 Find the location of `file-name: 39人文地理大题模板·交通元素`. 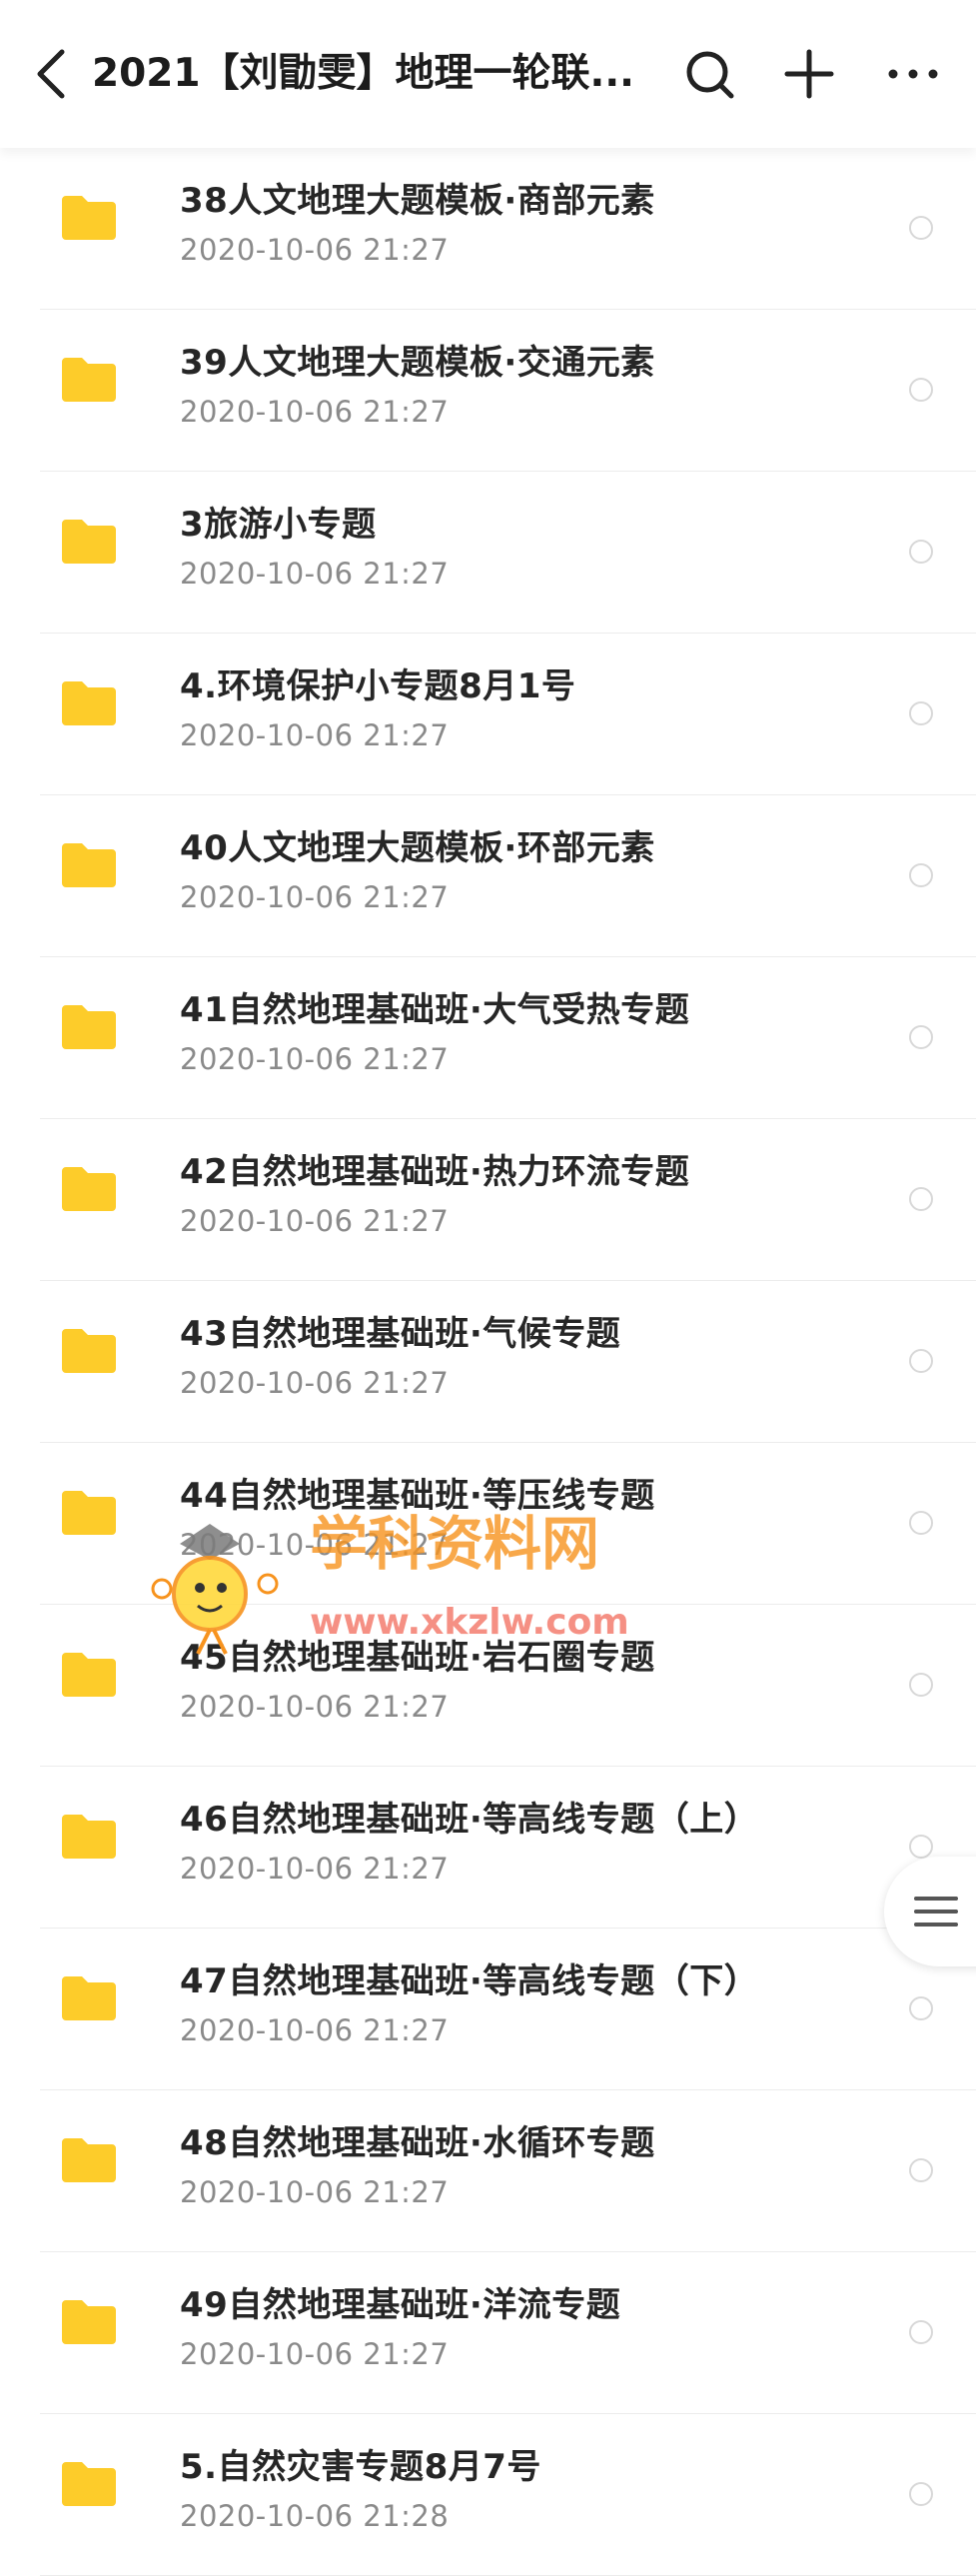

file-name: 39人文地理大题模板·交通元素 is located at coordinates (418, 363).